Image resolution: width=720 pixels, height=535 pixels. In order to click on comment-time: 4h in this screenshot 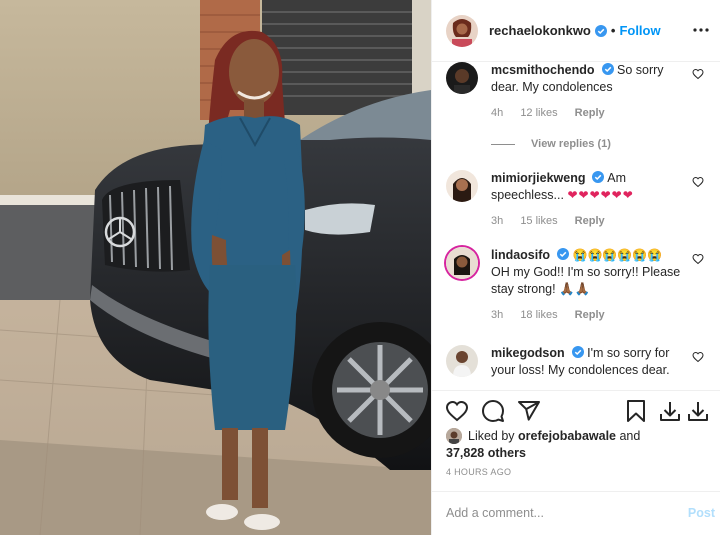, I will do `click(497, 113)`.